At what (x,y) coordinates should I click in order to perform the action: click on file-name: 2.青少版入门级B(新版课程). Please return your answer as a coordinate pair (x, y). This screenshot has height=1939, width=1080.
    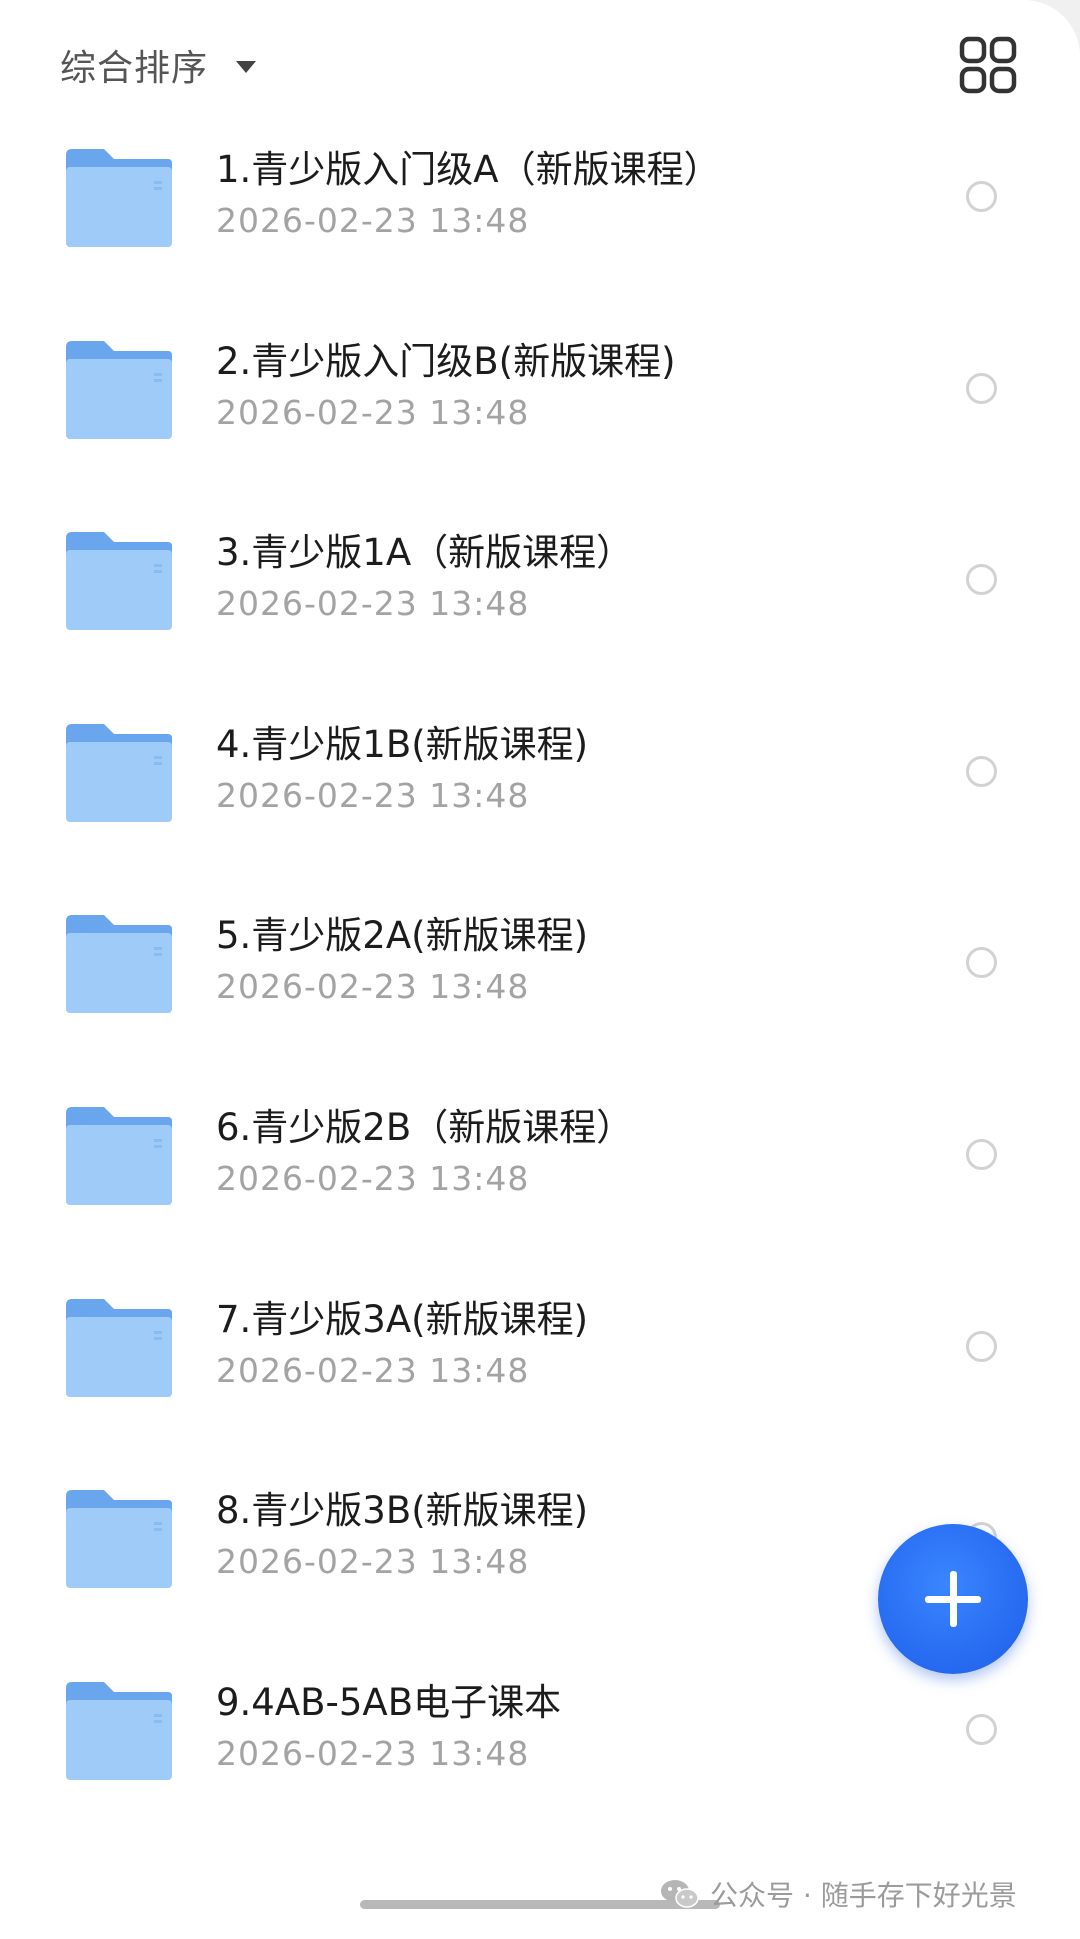
    Looking at the image, I should click on (446, 361).